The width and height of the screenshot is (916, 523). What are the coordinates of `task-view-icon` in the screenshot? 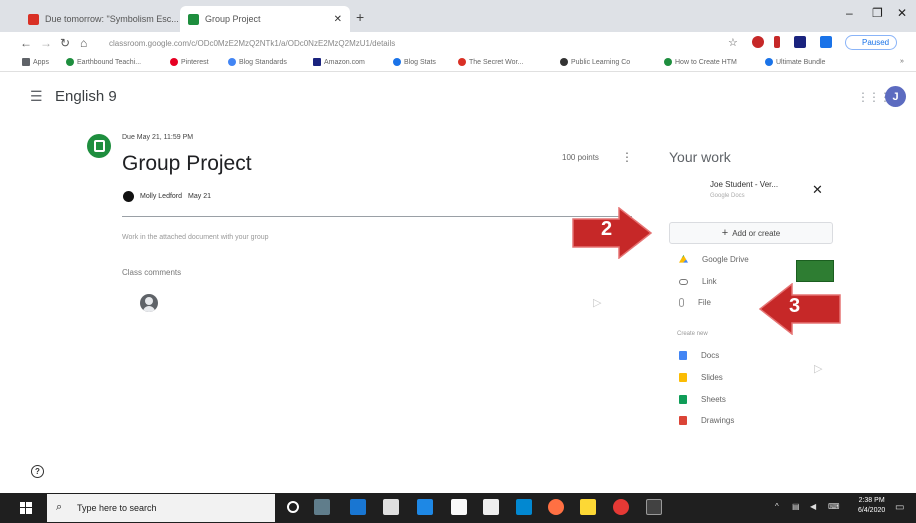 It's located at (322, 507).